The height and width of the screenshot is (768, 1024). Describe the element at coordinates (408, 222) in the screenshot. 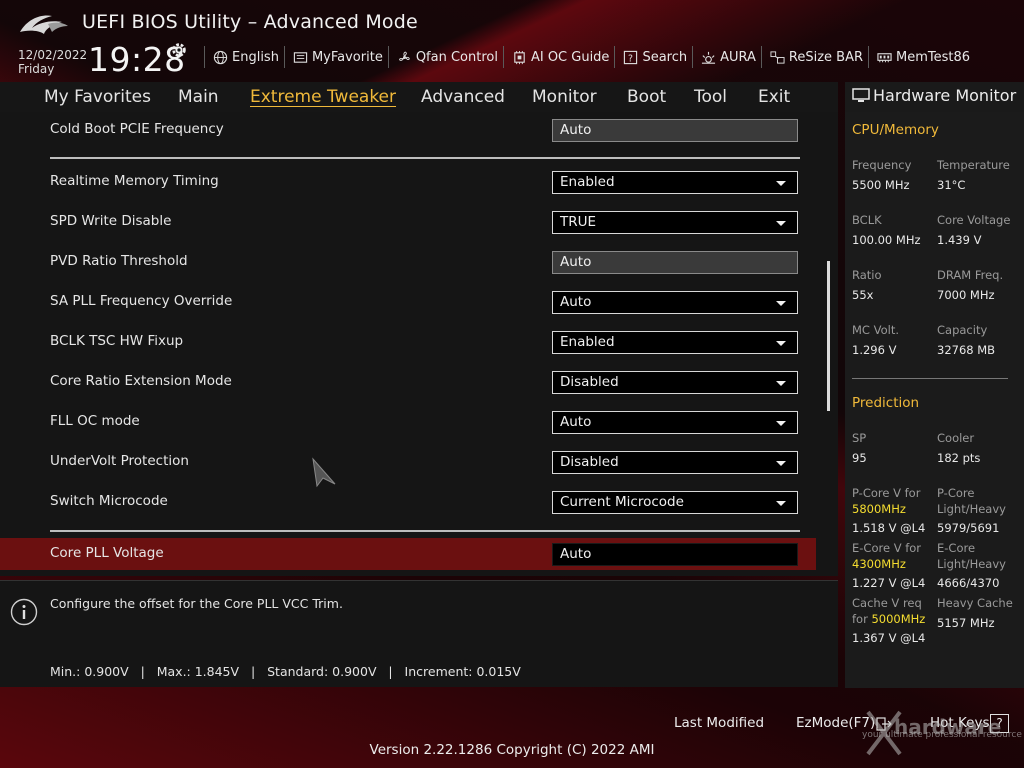

I see `setting-row-spd-write-disable: SPD Write Disable TRUE` at that location.